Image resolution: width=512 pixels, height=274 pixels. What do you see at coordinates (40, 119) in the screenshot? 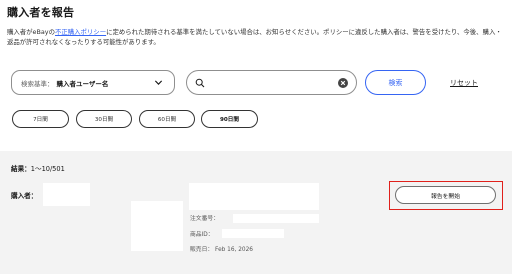
I see `period-chip-7-days: 7日間` at bounding box center [40, 119].